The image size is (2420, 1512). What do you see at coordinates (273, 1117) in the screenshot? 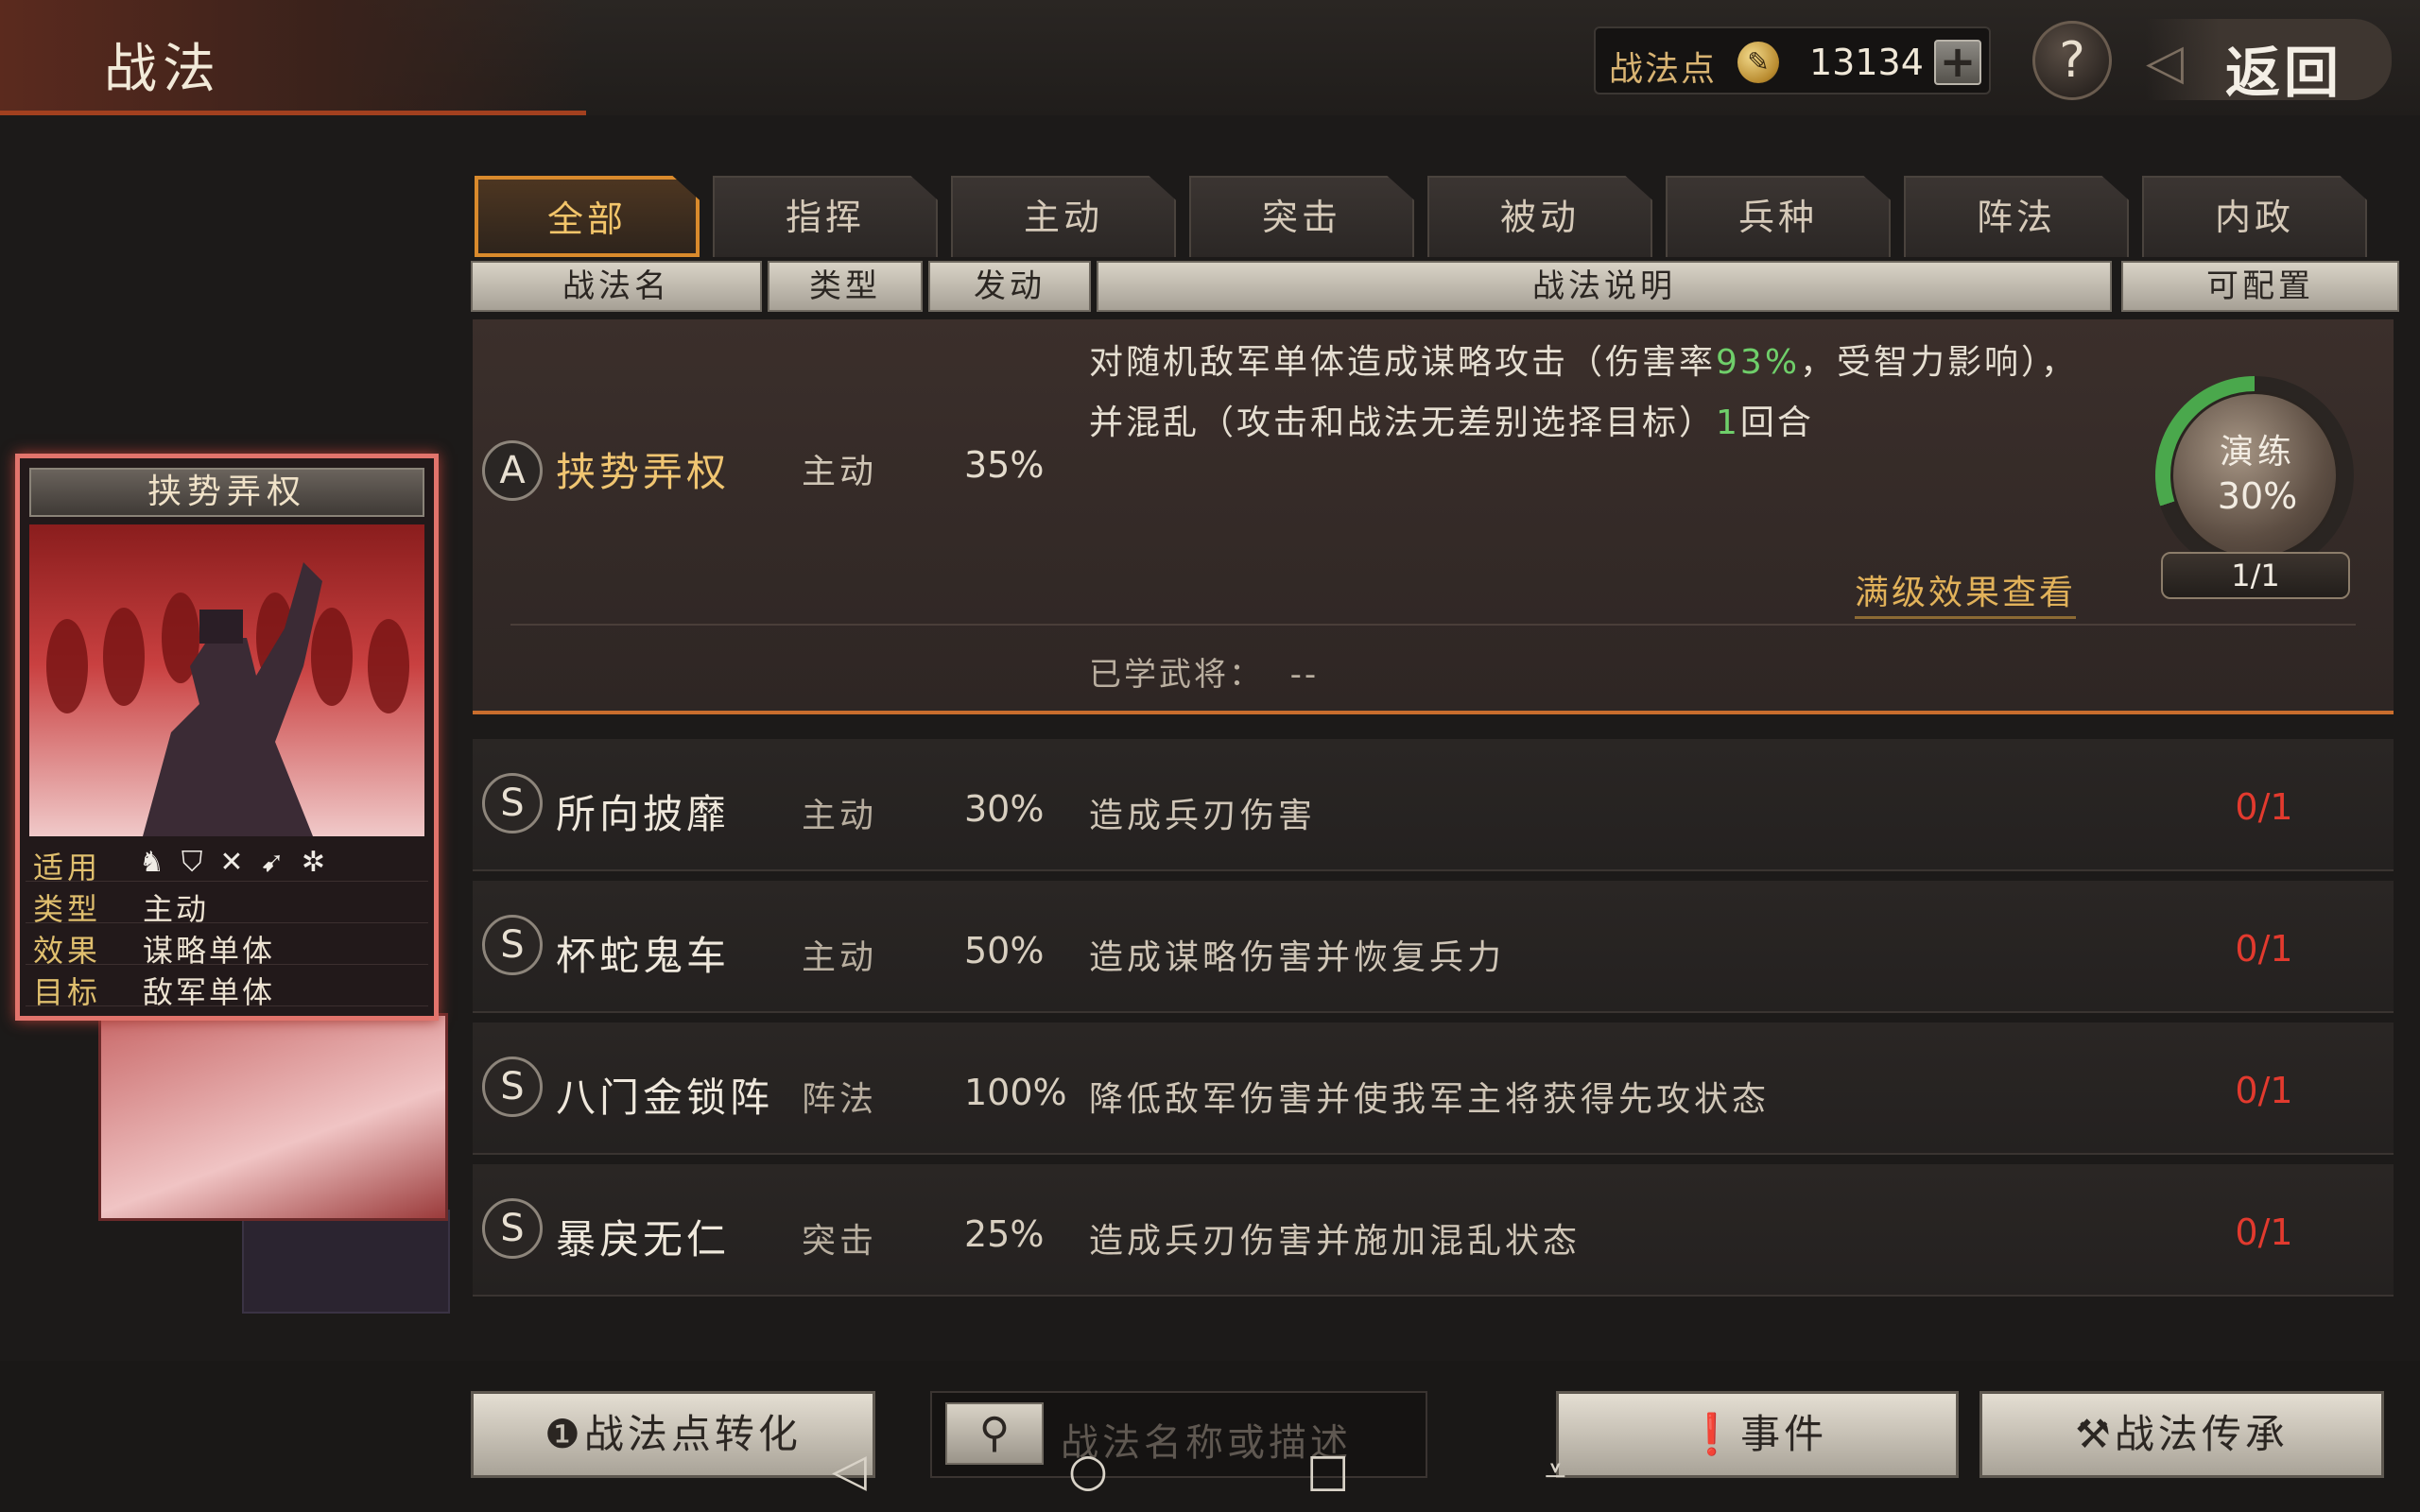
I see `card-stack-middle` at bounding box center [273, 1117].